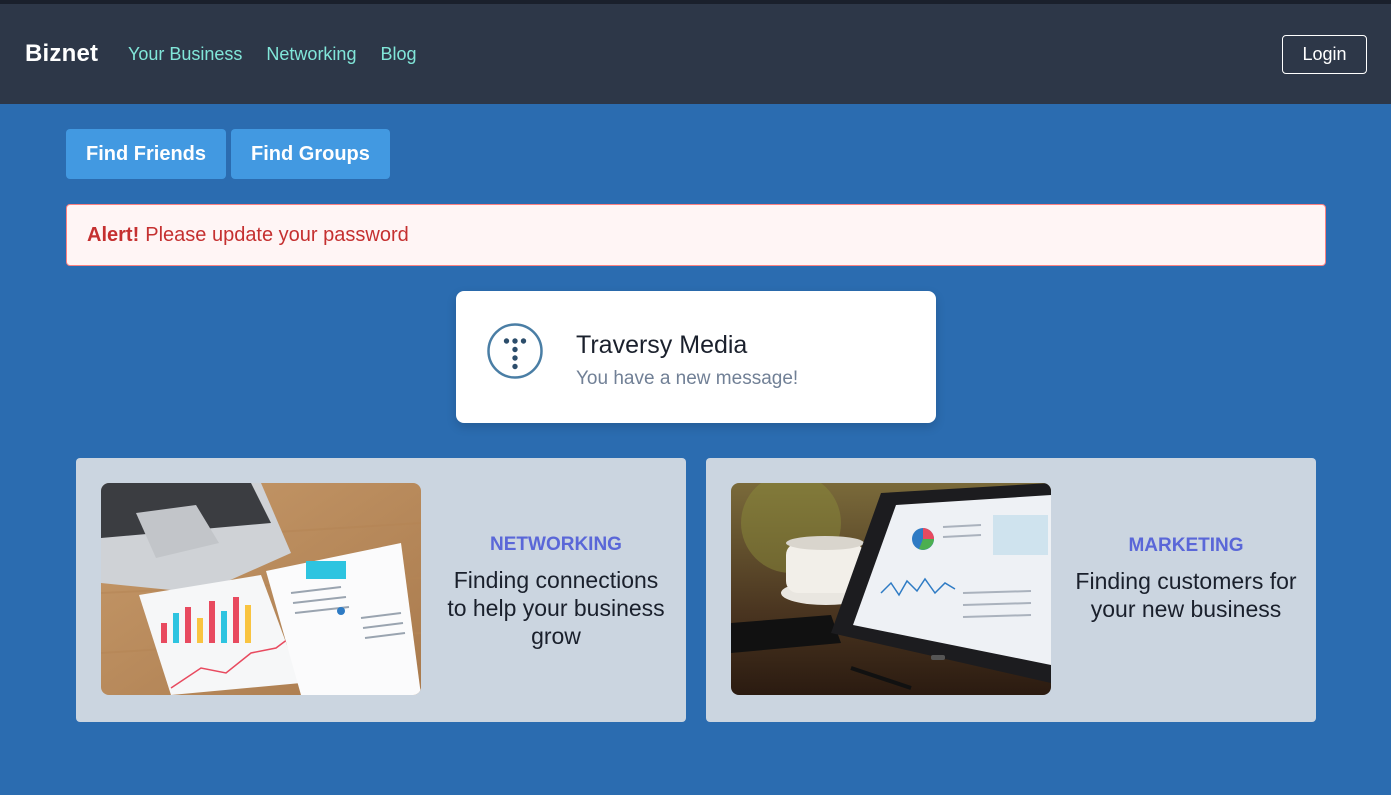 This screenshot has width=1391, height=795. I want to click on nav-link-networking: Networking, so click(311, 54).